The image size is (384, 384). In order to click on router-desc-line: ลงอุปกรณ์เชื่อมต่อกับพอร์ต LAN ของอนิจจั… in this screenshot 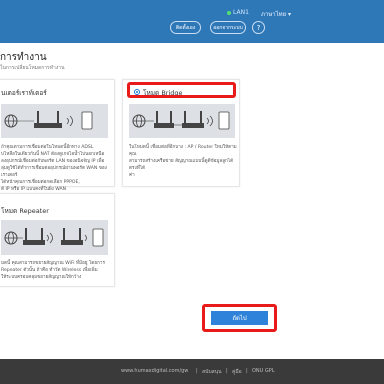, I will do `click(53, 161)`.